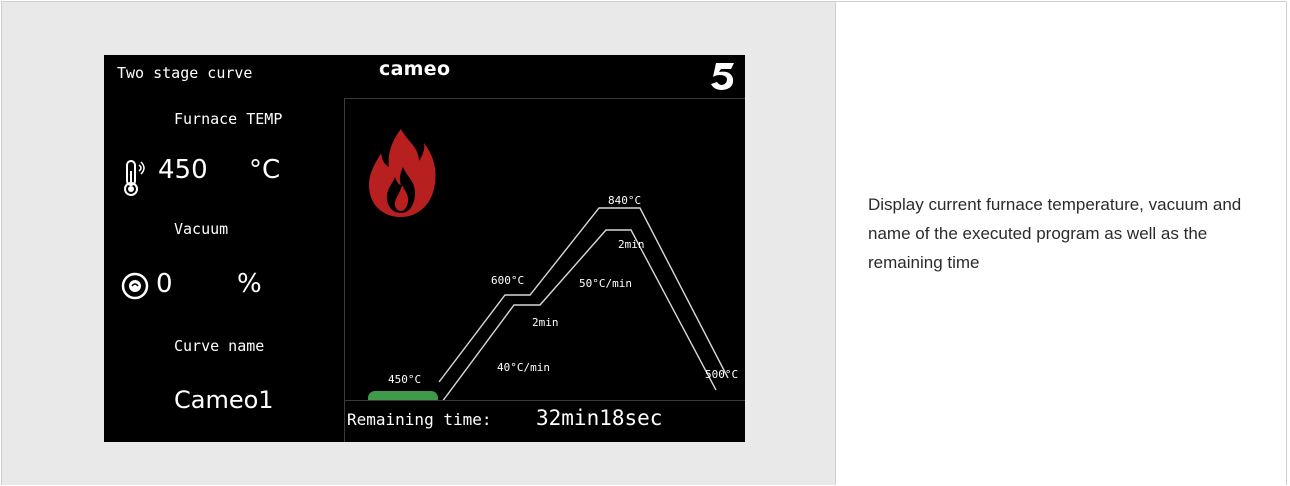 This screenshot has width=1290, height=486. I want to click on remaining-time-value: 32min18sec, so click(599, 418).